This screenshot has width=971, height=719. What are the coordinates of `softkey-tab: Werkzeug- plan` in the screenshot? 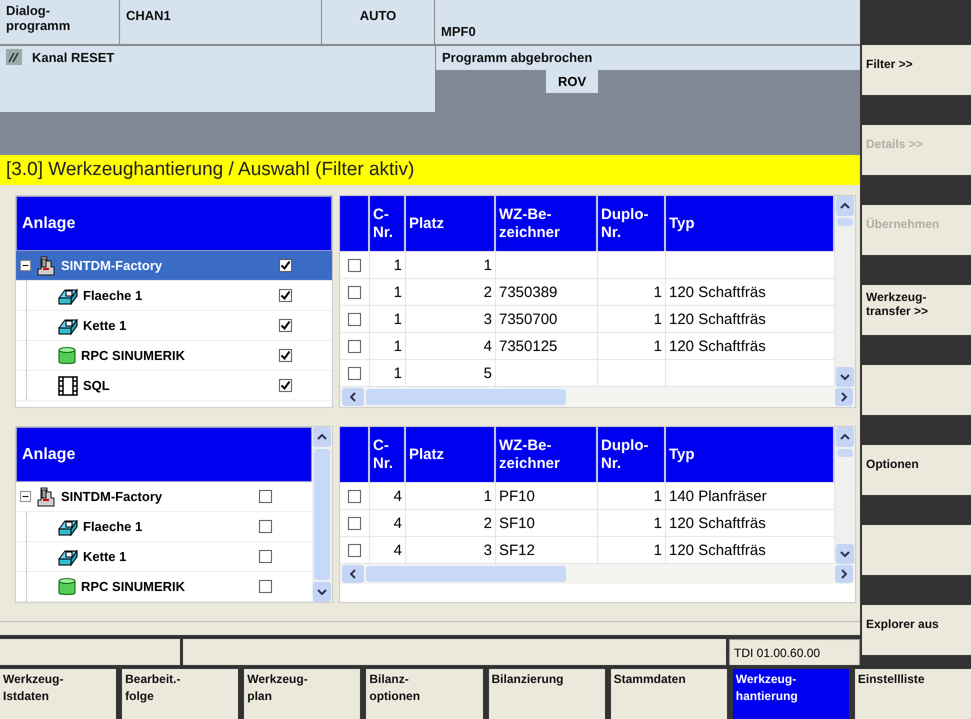 It's located at (302, 694).